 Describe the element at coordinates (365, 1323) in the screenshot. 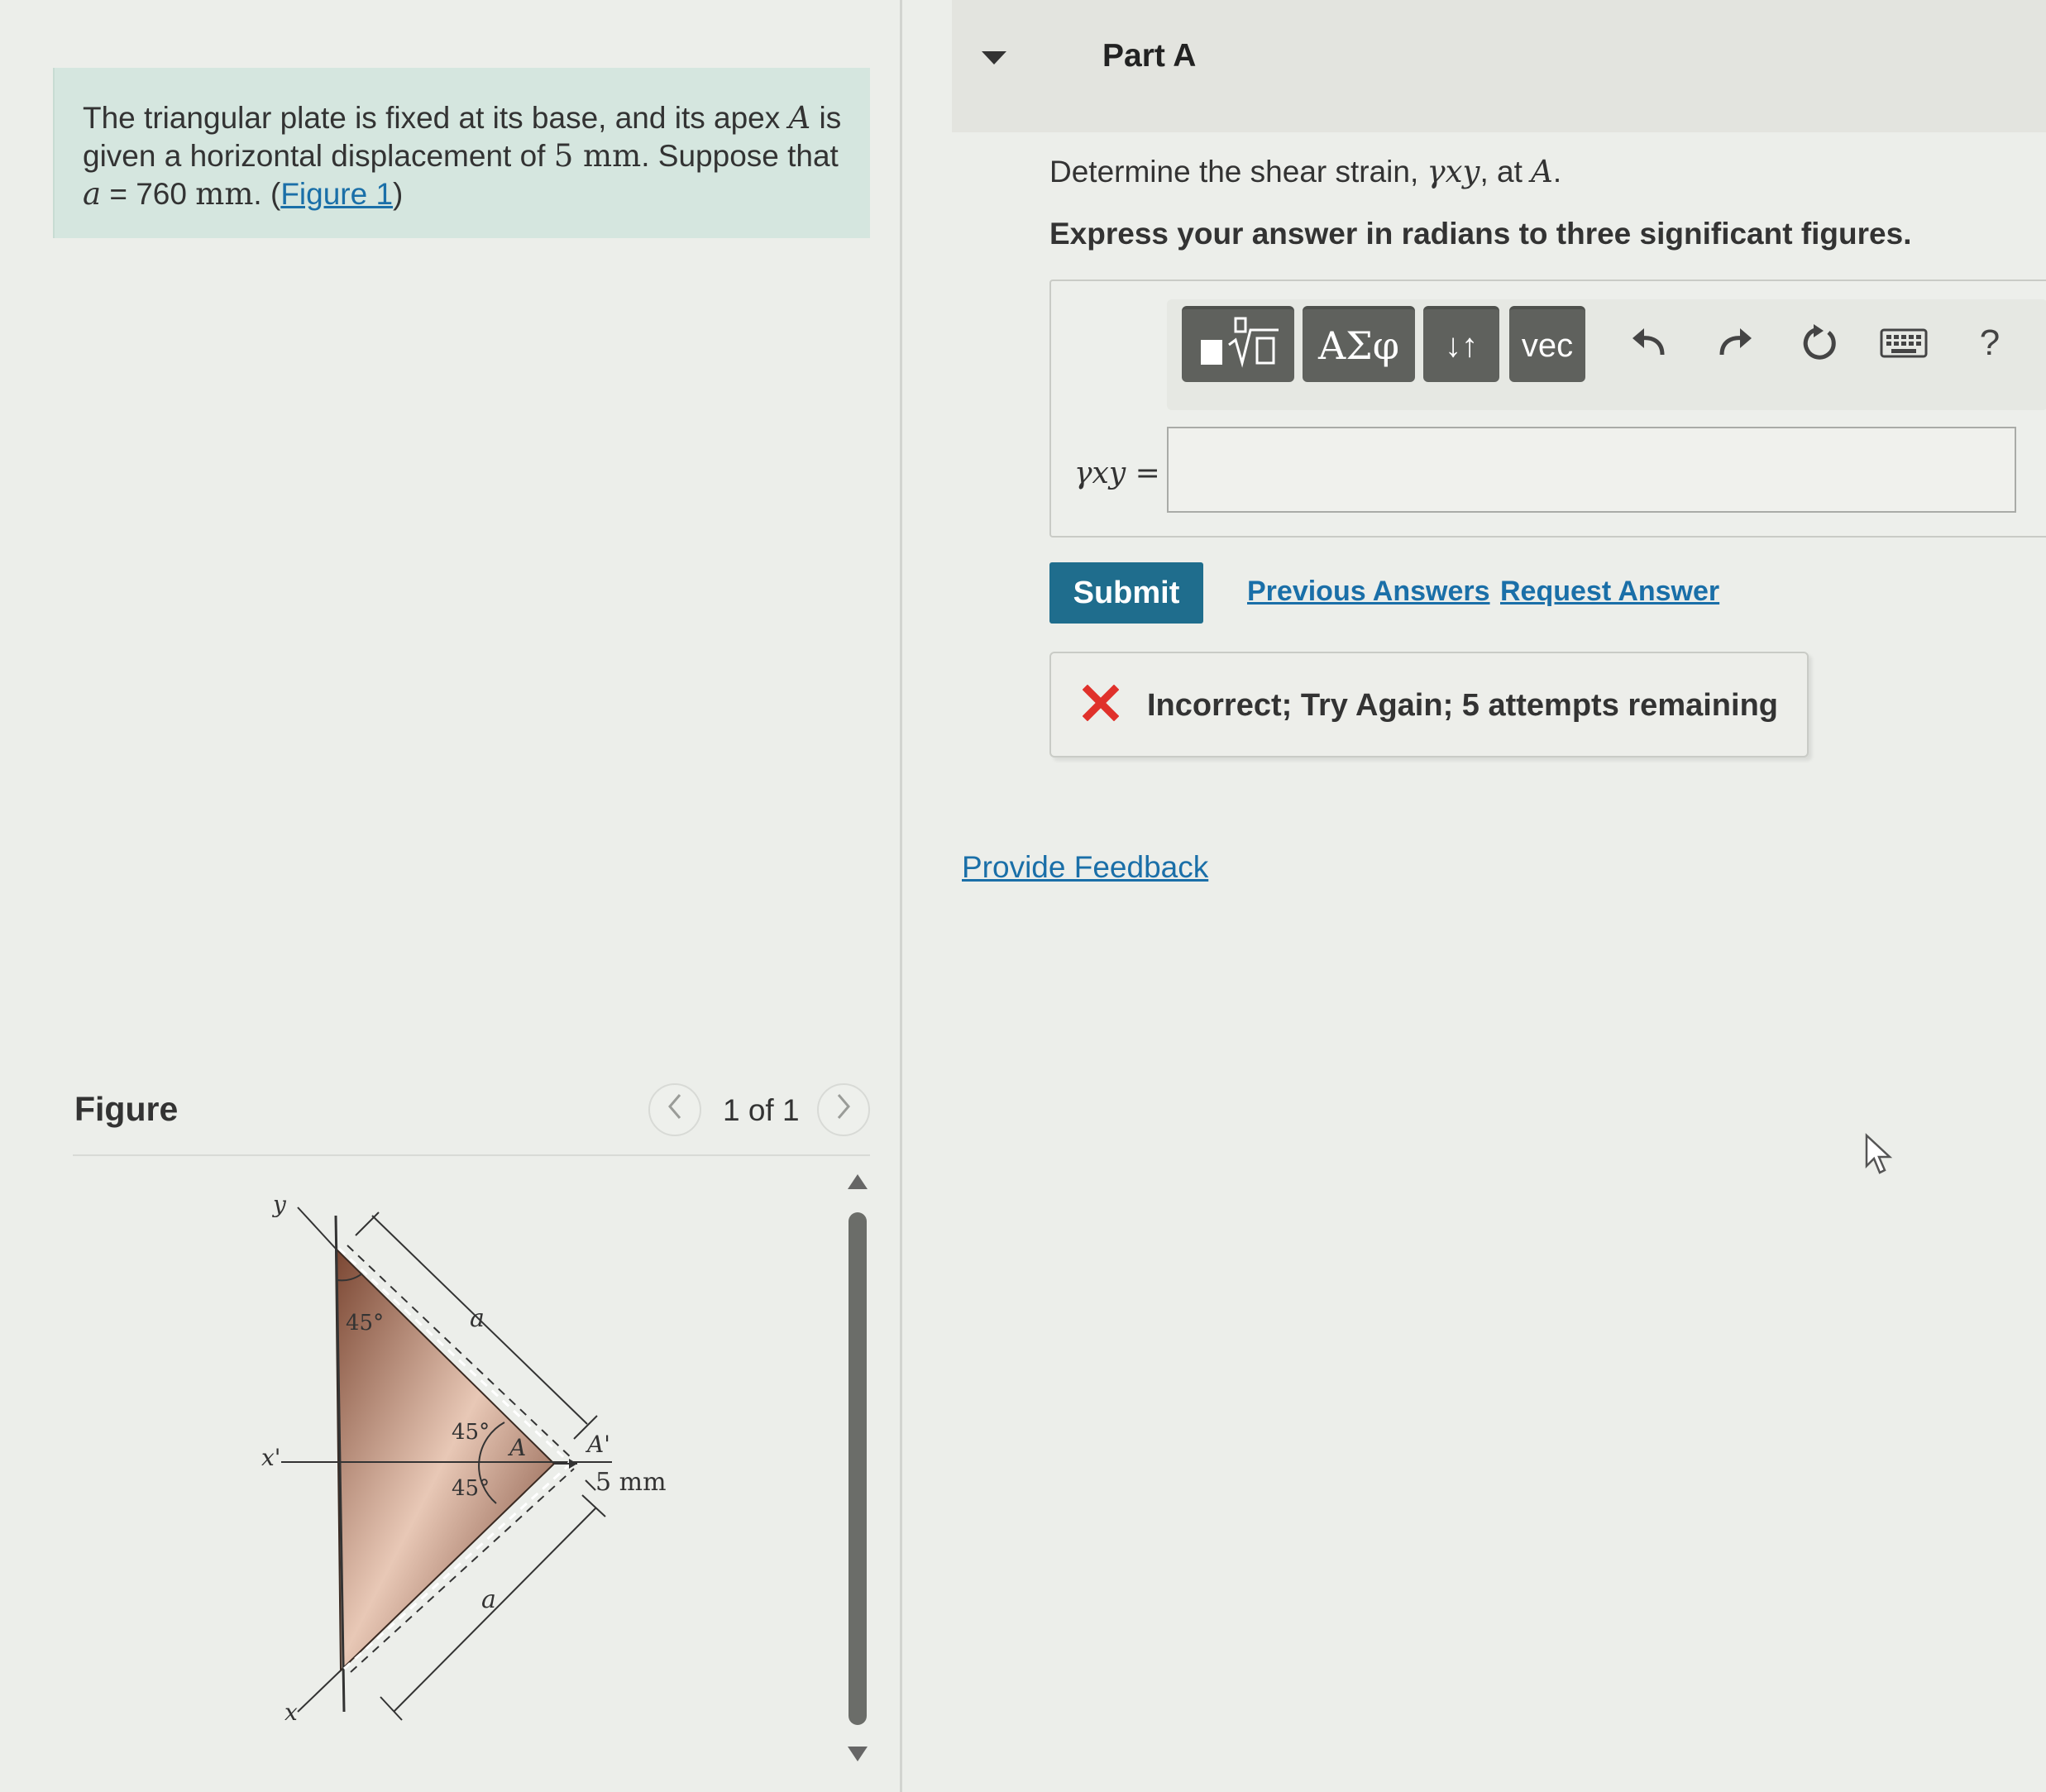

I see `label-angle-top: 45°` at that location.